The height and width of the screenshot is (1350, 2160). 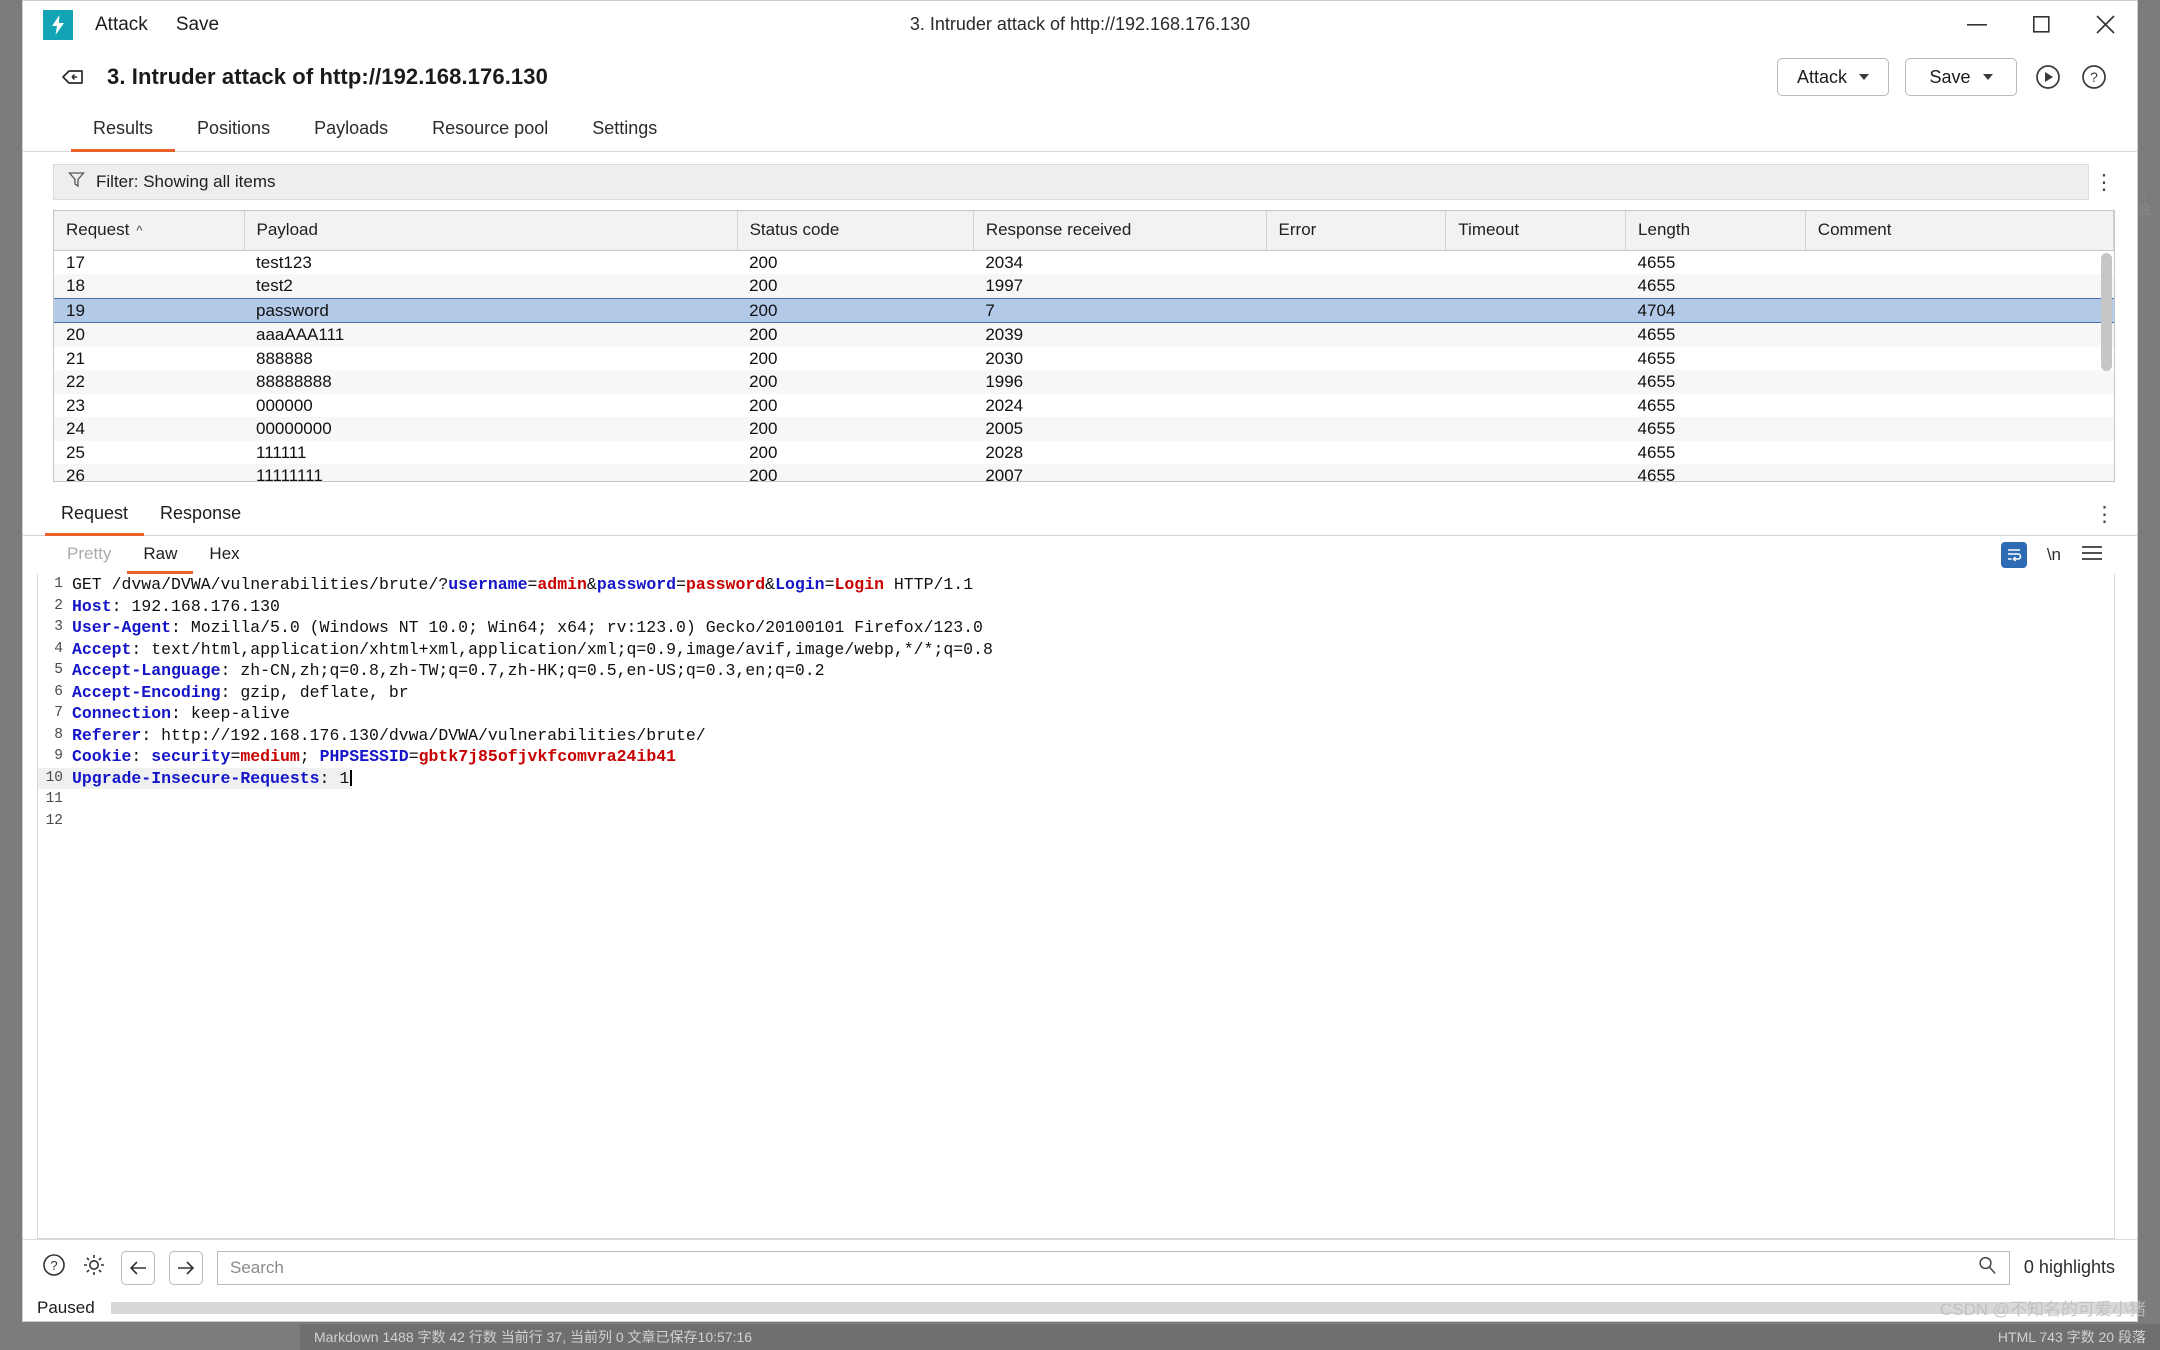 I want to click on cell-payload: password, so click(x=491, y=310).